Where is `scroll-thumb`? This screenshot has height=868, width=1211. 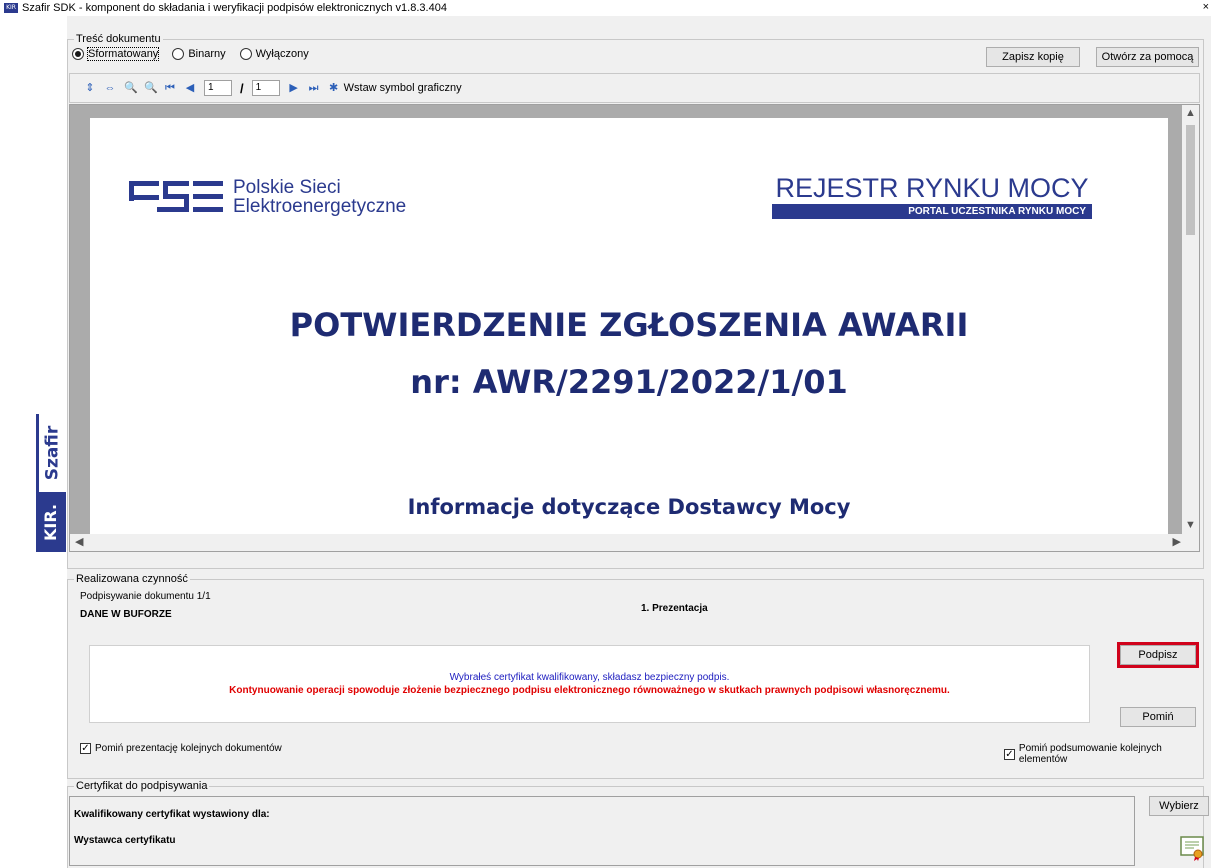 scroll-thumb is located at coordinates (1190, 180).